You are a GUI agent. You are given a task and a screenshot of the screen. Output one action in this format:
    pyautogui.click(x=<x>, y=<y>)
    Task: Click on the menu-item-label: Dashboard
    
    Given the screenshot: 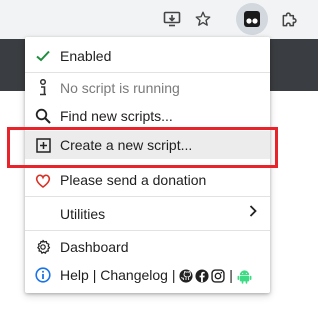 What is the action you would take?
    pyautogui.click(x=94, y=247)
    